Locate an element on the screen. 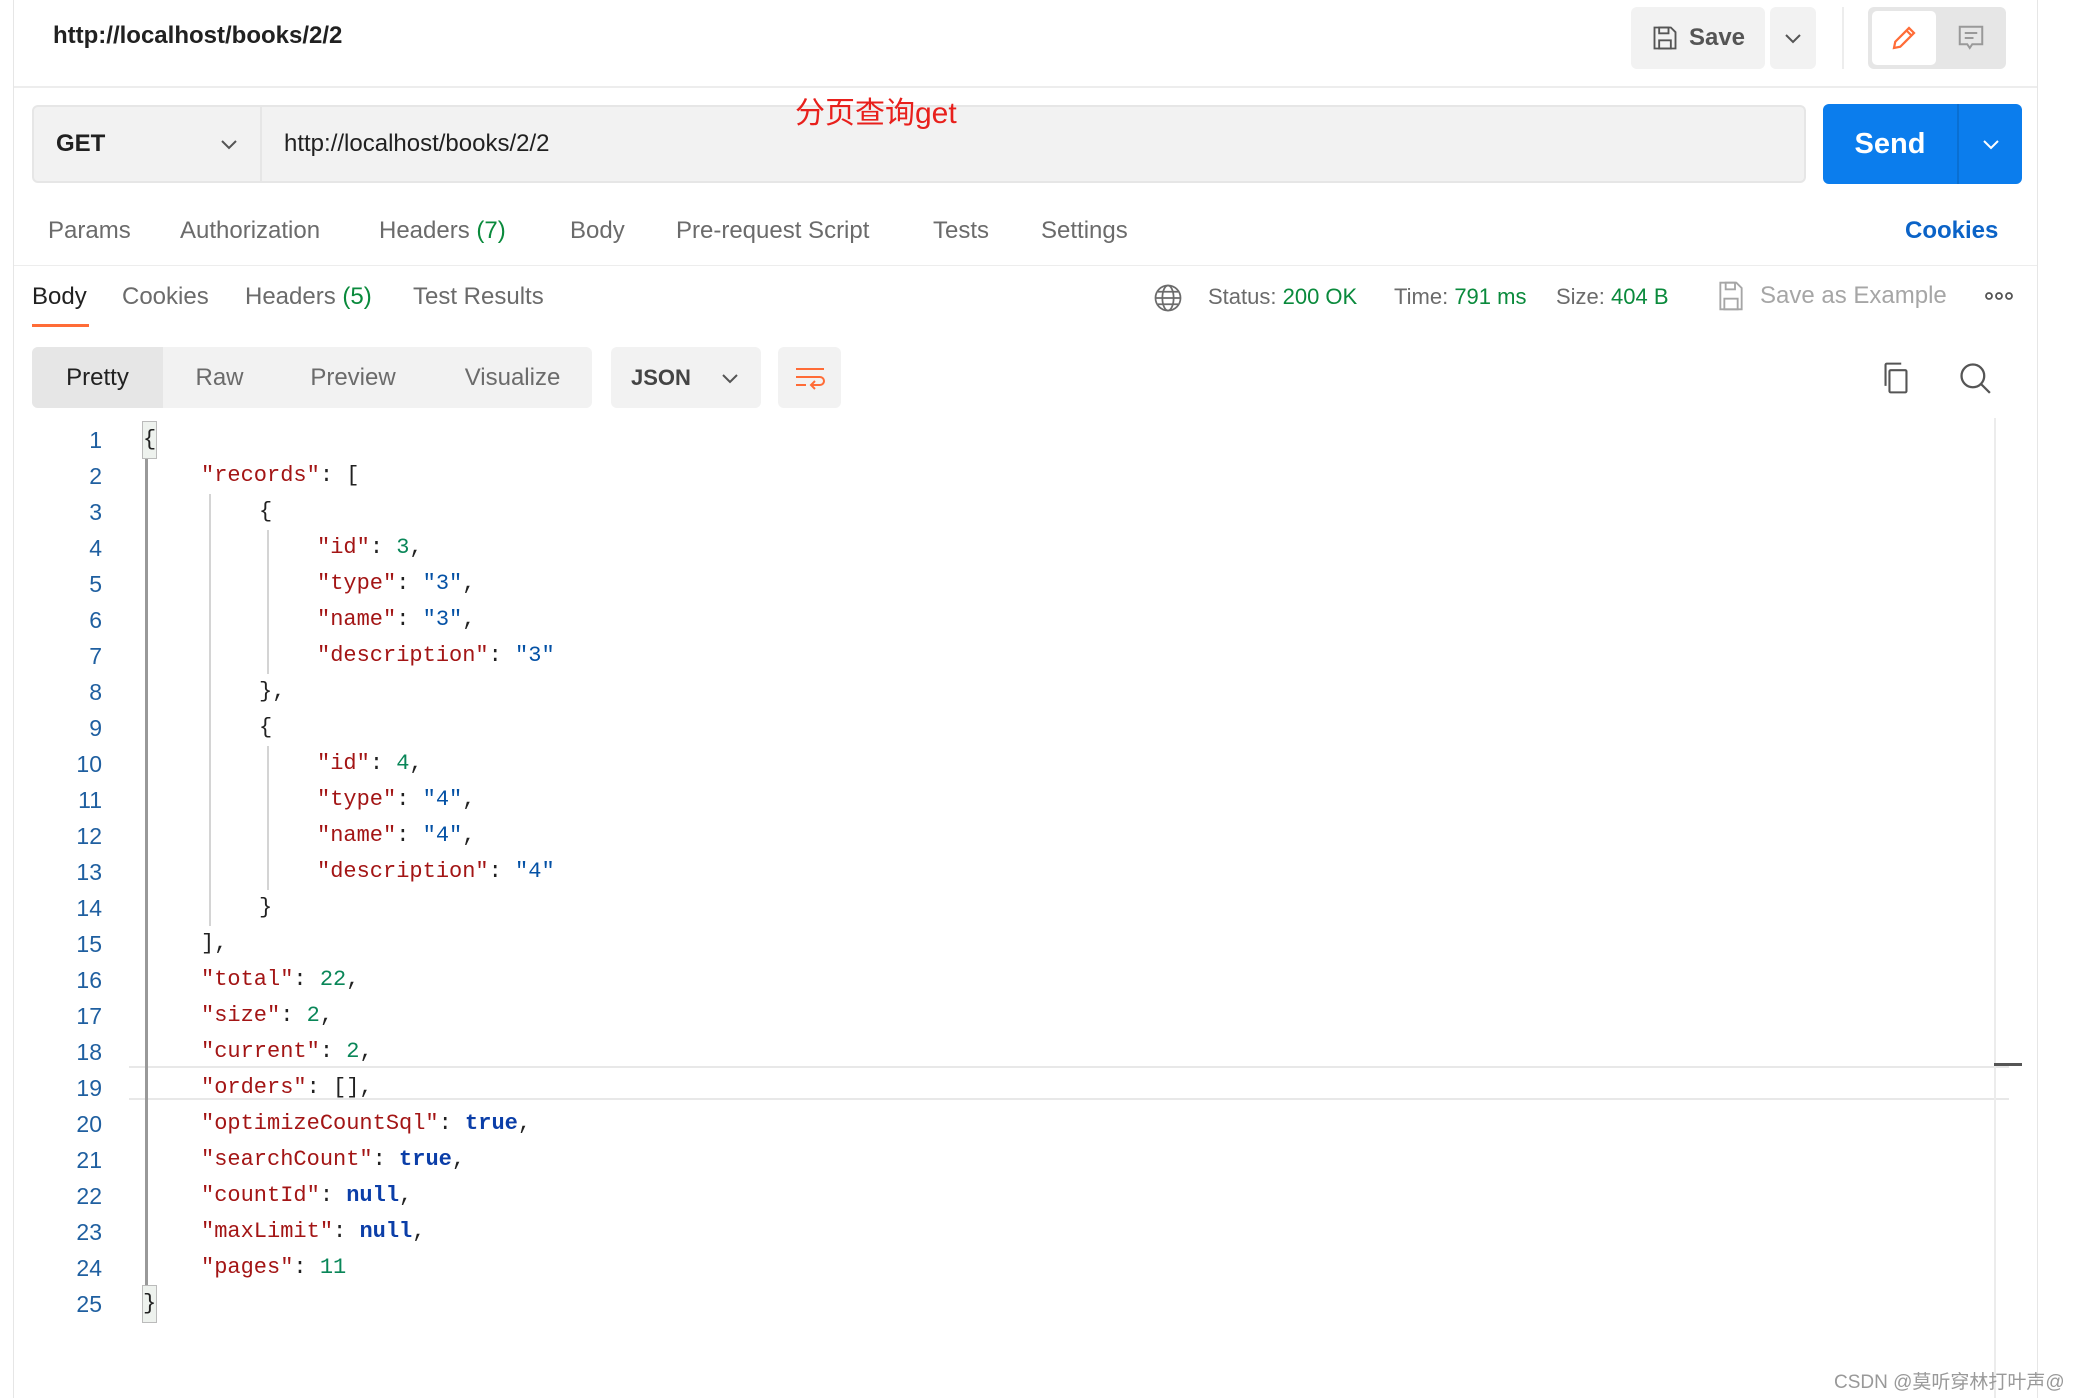  send-dropdown-button is located at coordinates (1990, 144).